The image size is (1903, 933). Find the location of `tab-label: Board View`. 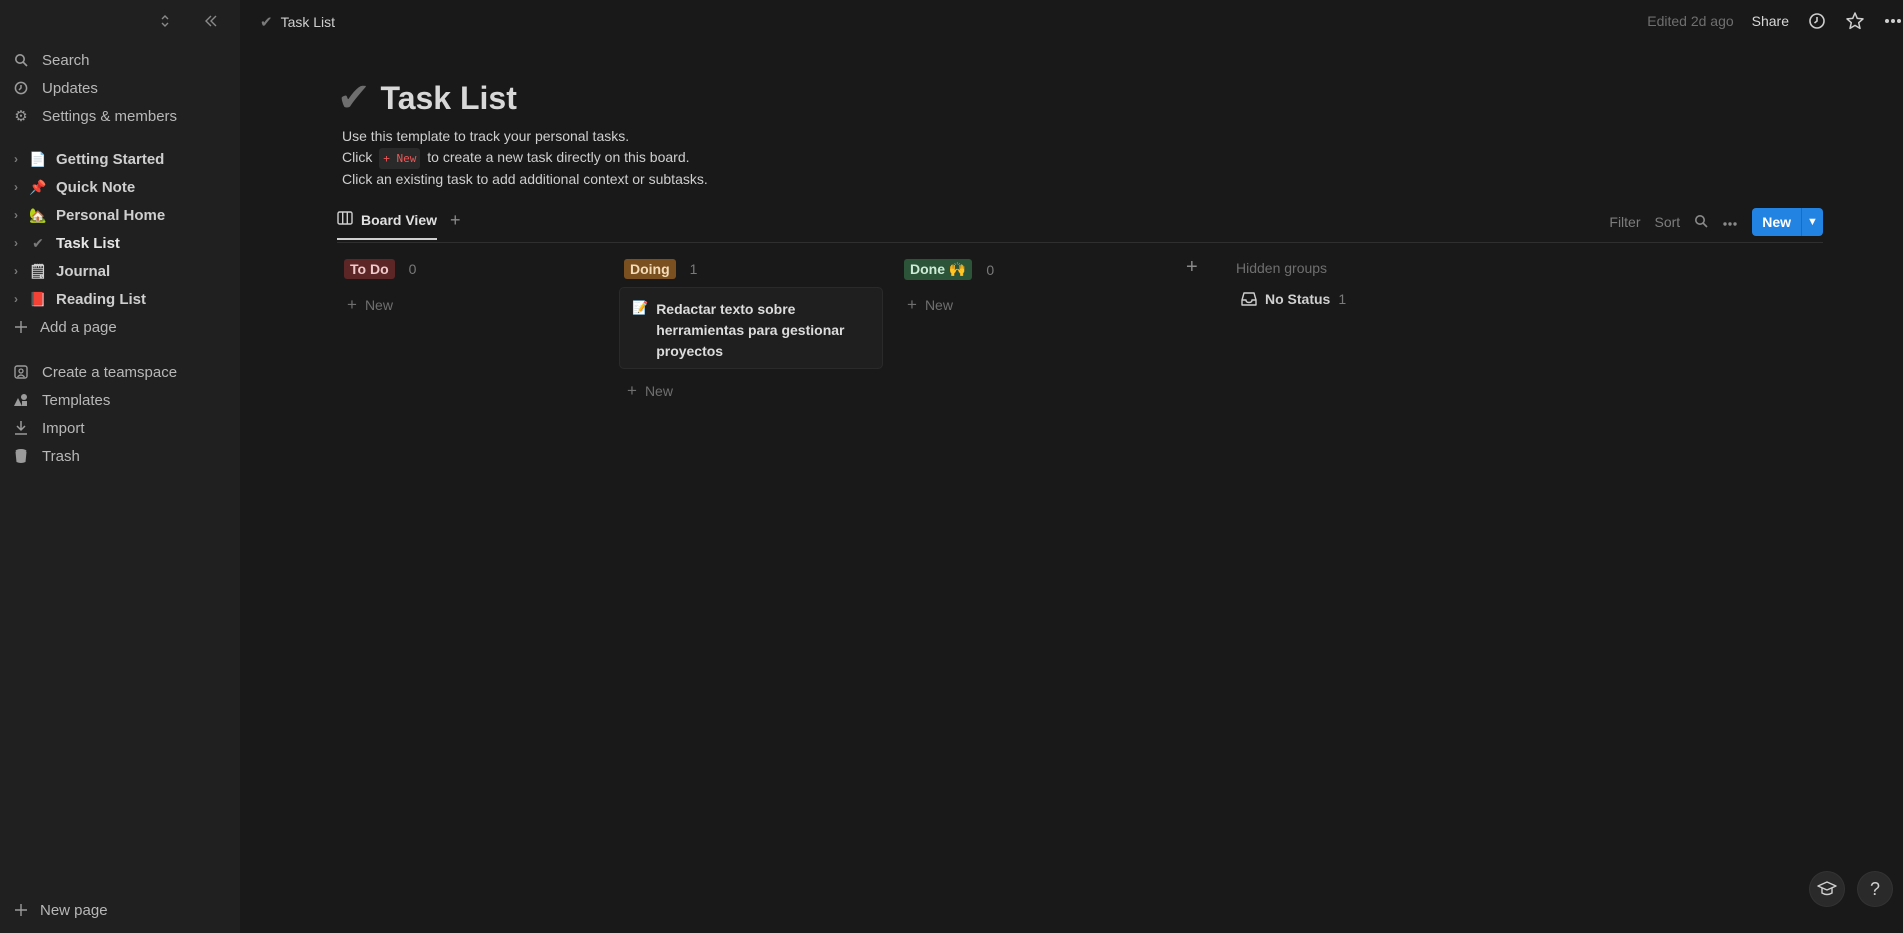

tab-label: Board View is located at coordinates (399, 219).